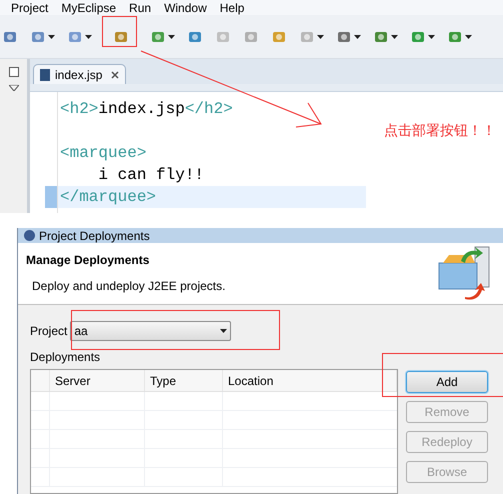 Image resolution: width=503 pixels, height=494 pixels. Describe the element at coordinates (119, 31) in the screenshot. I see `highlight-frame` at that location.